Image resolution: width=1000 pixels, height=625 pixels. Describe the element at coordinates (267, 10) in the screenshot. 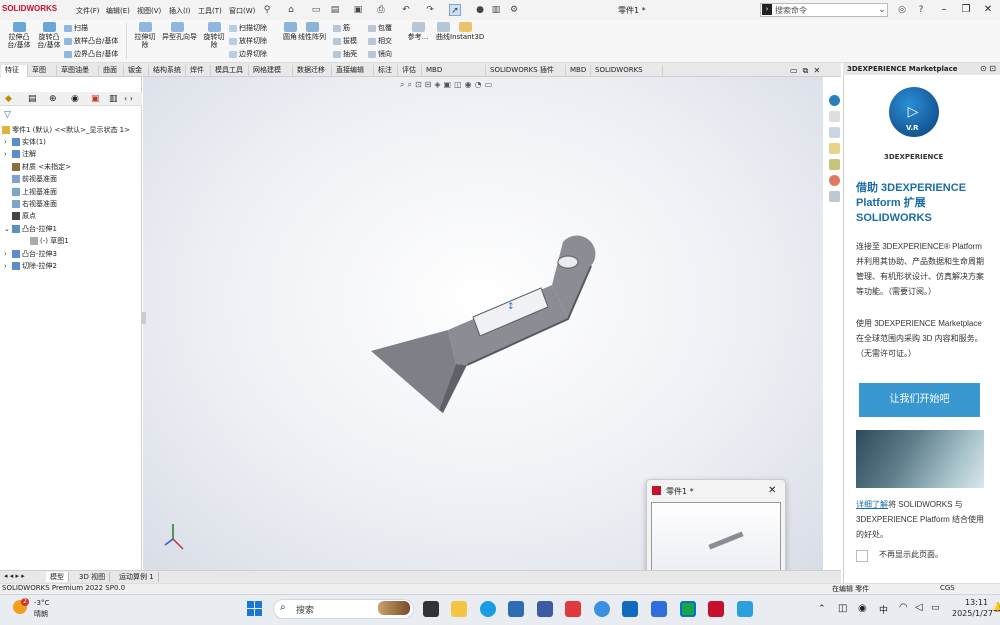

I see `pin-icon: ⚲` at that location.